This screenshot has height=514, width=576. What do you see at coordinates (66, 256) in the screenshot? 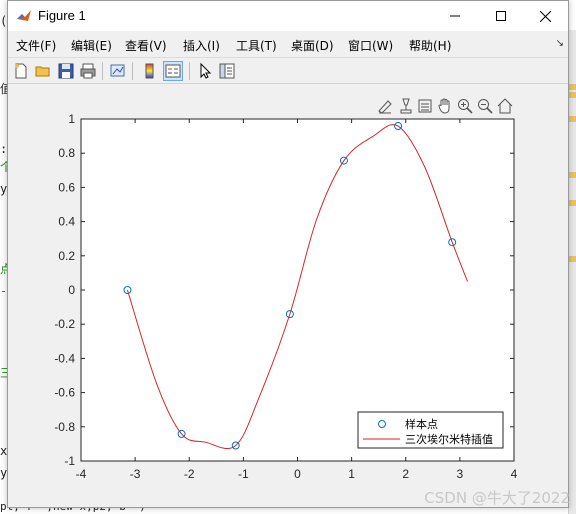
I see `y-tick-label: 0.2` at bounding box center [66, 256].